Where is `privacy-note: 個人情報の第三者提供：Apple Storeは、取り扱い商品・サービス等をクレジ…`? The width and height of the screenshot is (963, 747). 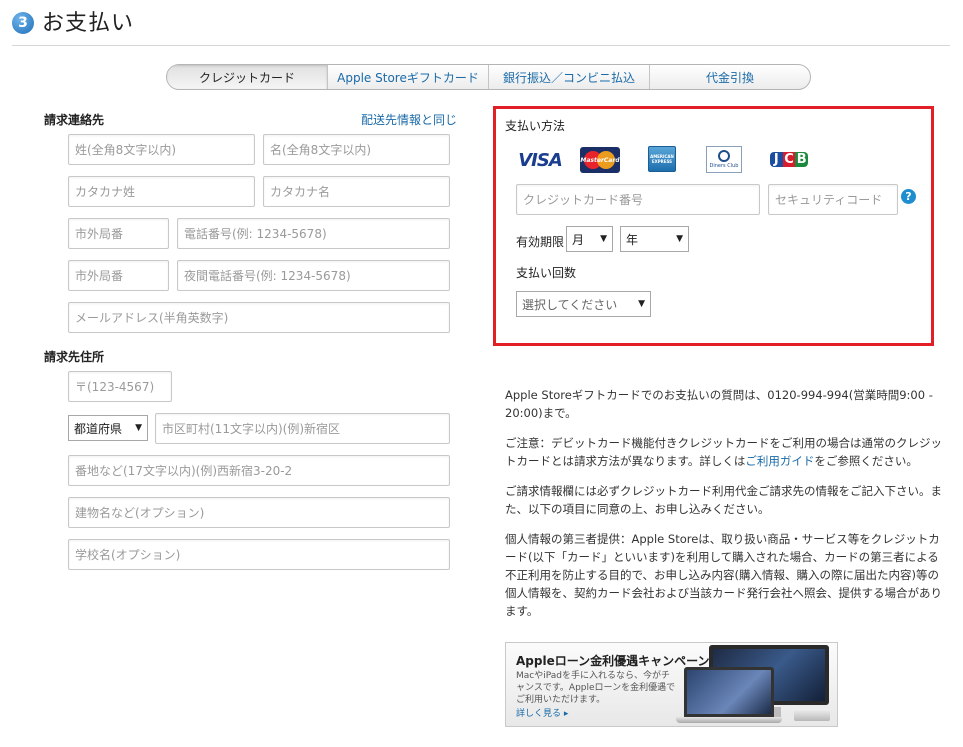 privacy-note: 個人情報の第三者提供：Apple Storeは、取り扱い商品・サービス等をクレジ… is located at coordinates (723, 575).